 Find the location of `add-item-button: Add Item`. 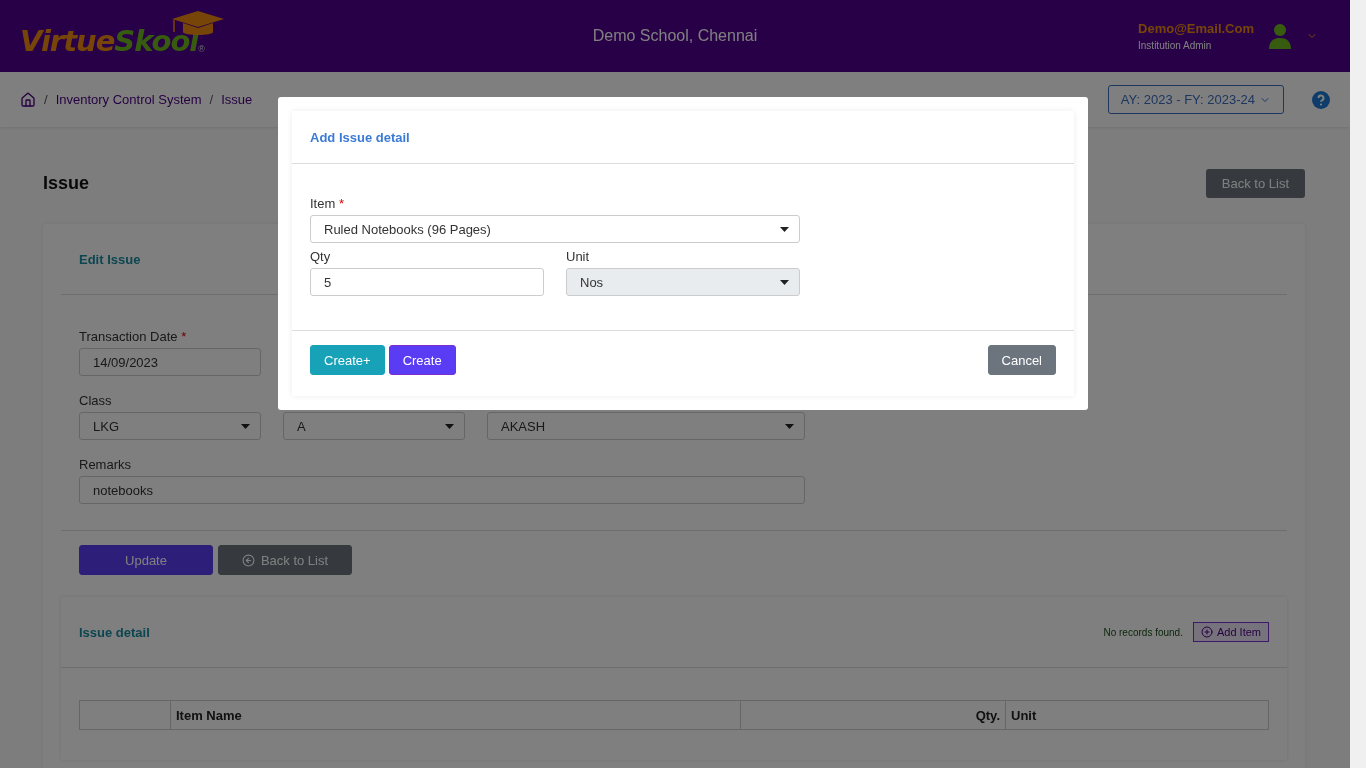

add-item-button: Add Item is located at coordinates (1230, 632).